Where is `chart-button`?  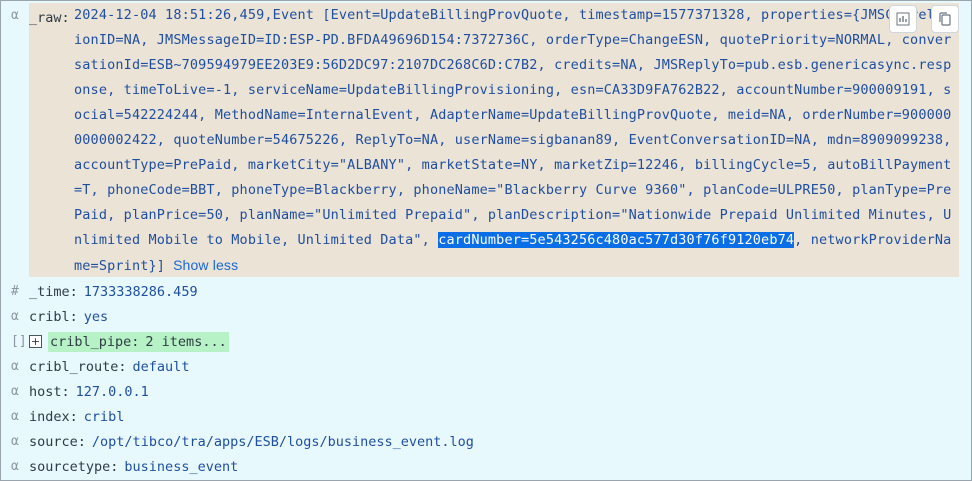
chart-button is located at coordinates (903, 19).